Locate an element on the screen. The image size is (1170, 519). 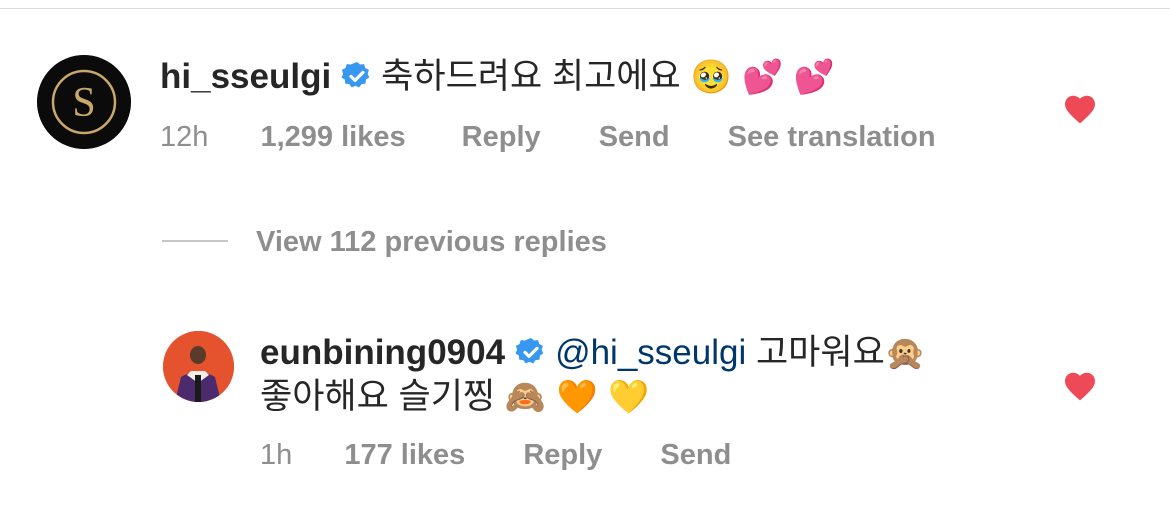
reply-meta: 1h 177 likes Reply Send is located at coordinates (495, 455).